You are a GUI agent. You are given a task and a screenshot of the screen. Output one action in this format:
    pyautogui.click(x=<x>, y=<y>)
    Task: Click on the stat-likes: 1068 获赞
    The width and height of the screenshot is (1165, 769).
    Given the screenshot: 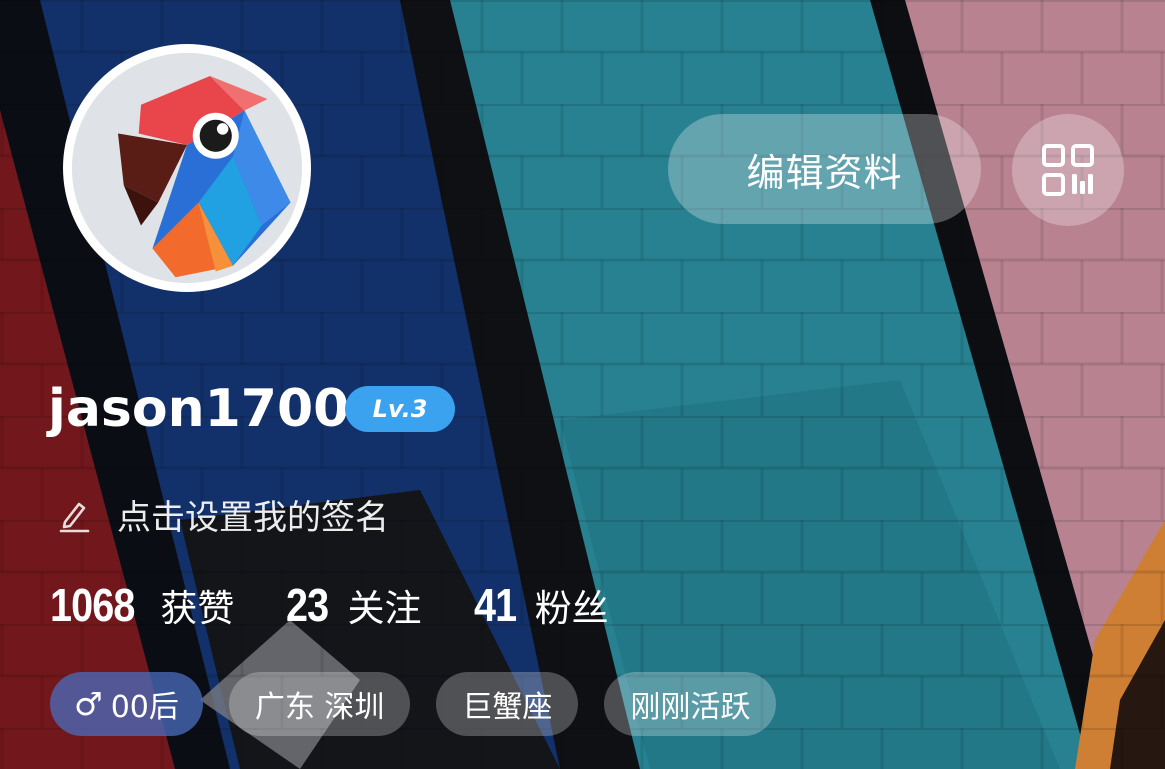 What is the action you would take?
    pyautogui.click(x=142, y=605)
    